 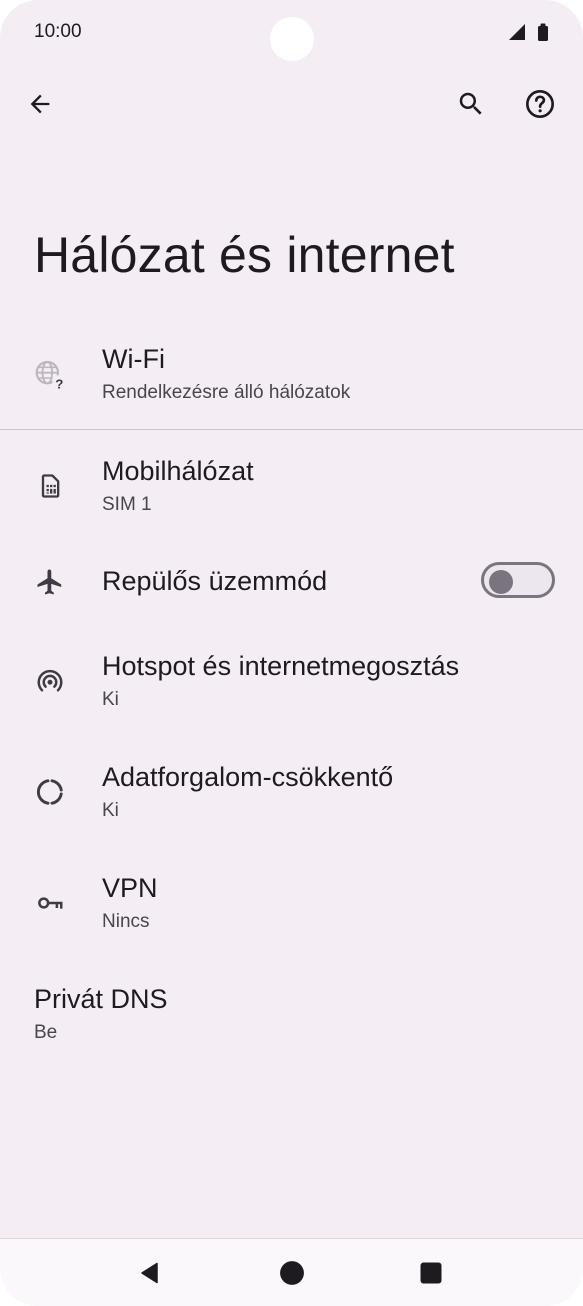 What do you see at coordinates (50, 486) in the screenshot?
I see `sim-card-icon` at bounding box center [50, 486].